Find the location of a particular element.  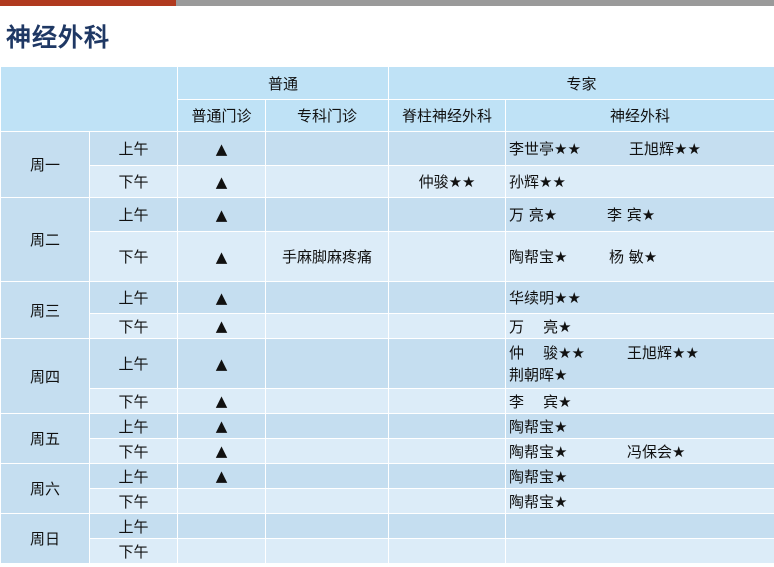

neuro-doctors-cell: 陶帮宝★ 冯保会★ is located at coordinates (639, 451).